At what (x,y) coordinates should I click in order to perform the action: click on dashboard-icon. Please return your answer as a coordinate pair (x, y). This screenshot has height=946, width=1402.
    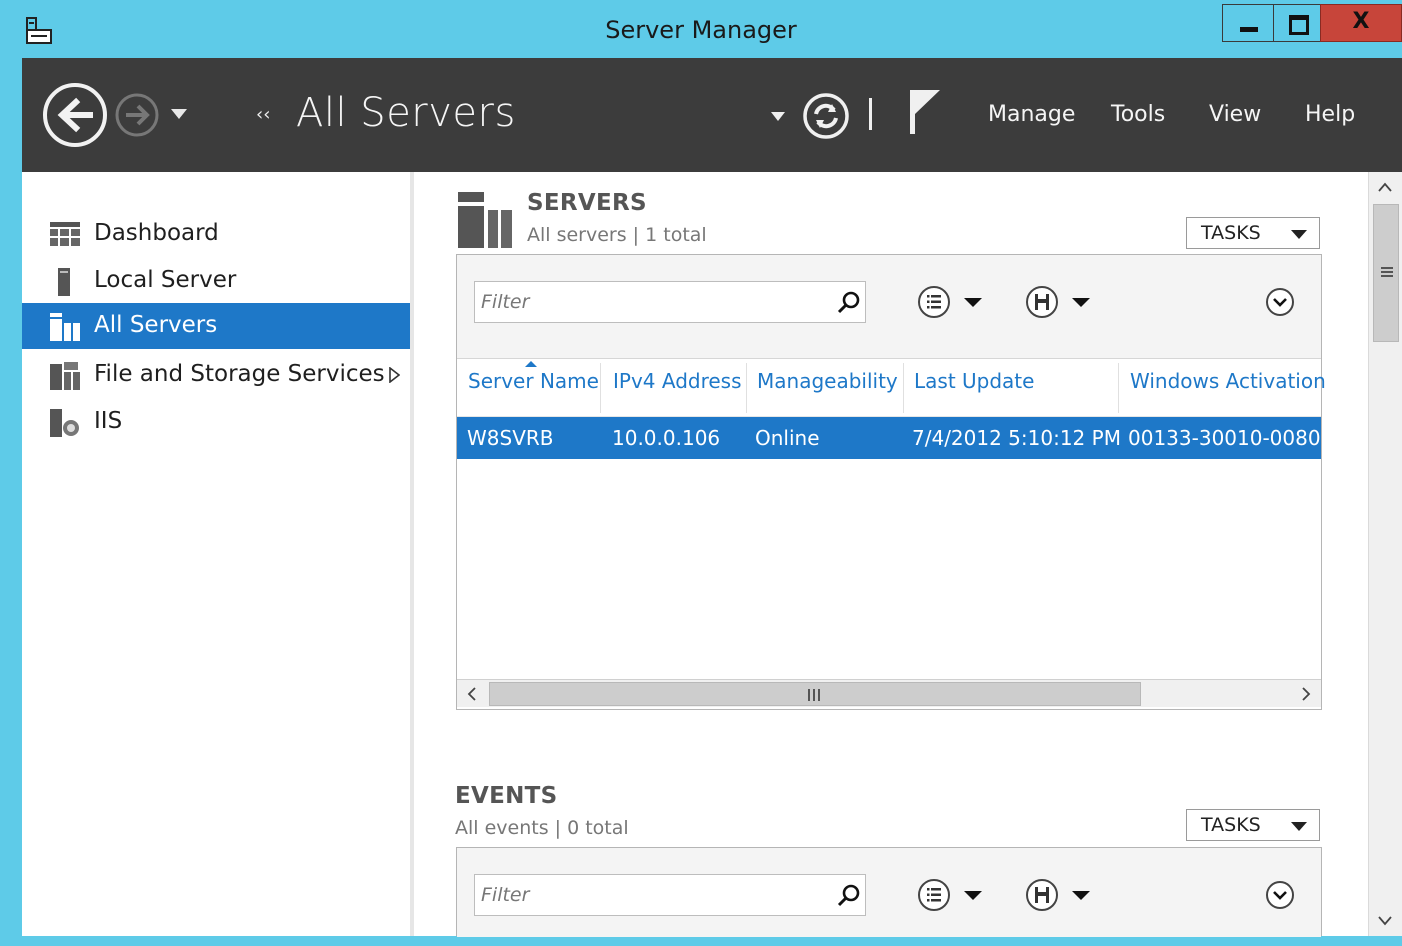
    Looking at the image, I should click on (65, 234).